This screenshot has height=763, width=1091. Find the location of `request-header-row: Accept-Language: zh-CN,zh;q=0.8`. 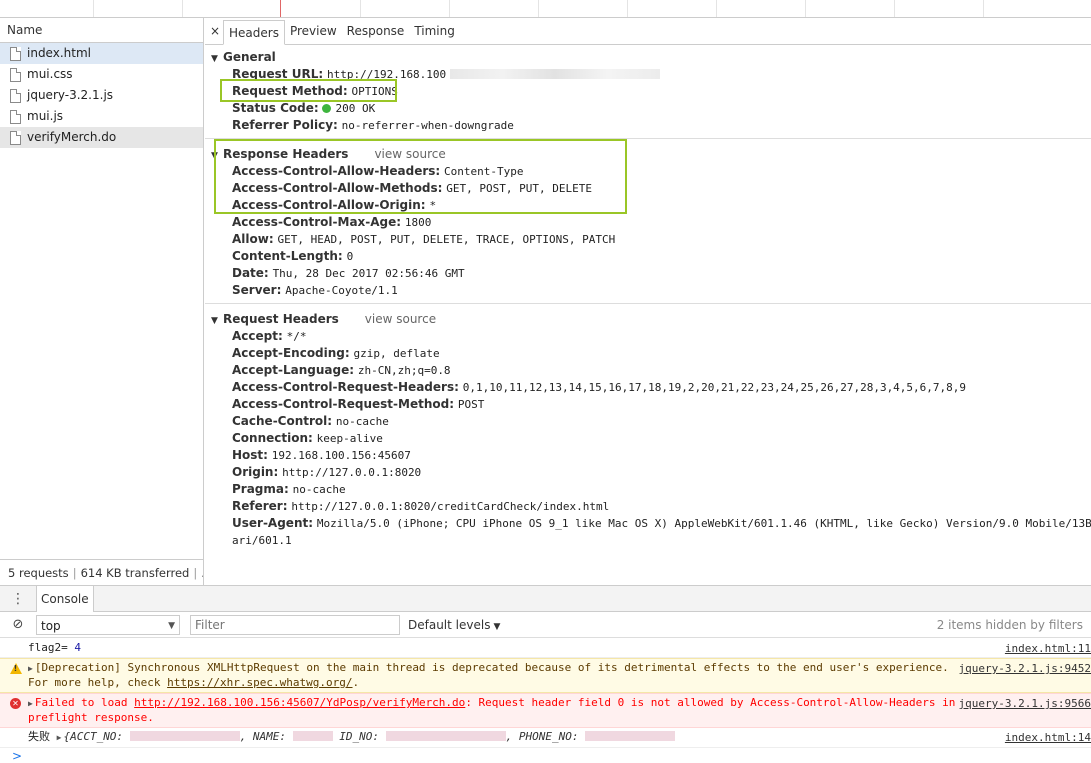

request-header-row: Accept-Language: zh-CN,zh;q=0.8 is located at coordinates (651, 370).